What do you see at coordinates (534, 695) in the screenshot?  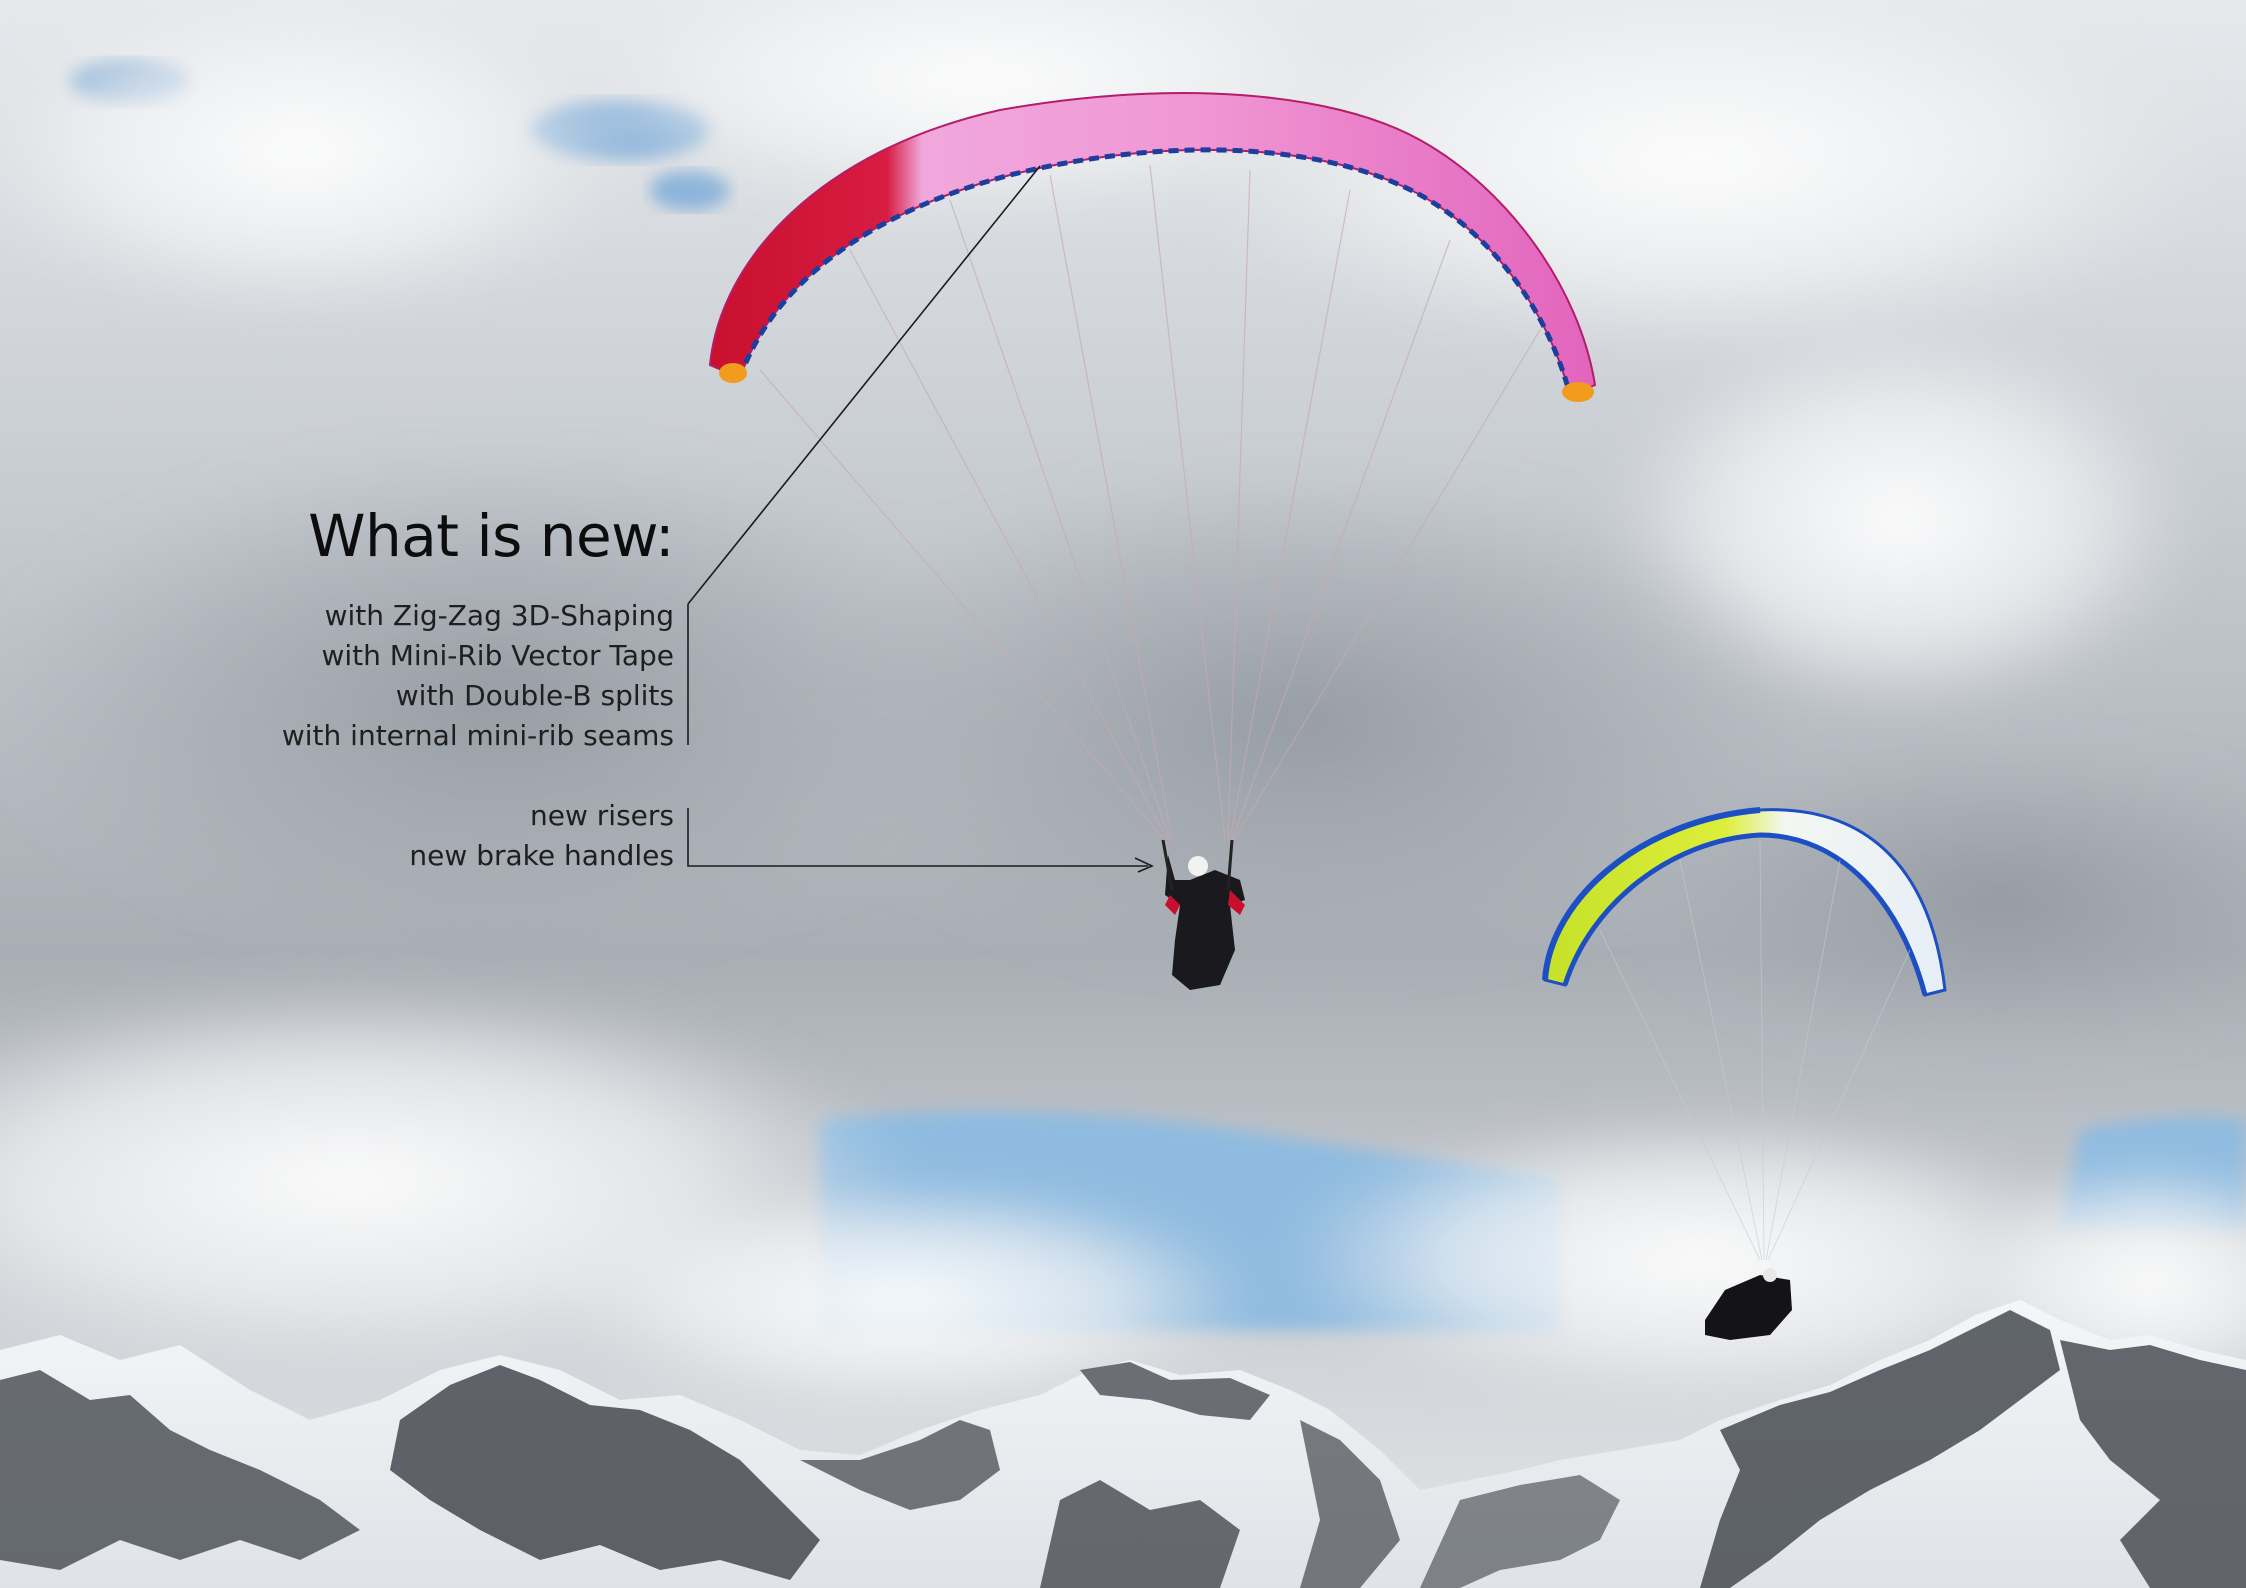 I see `feature-item: with Double-B splits` at bounding box center [534, 695].